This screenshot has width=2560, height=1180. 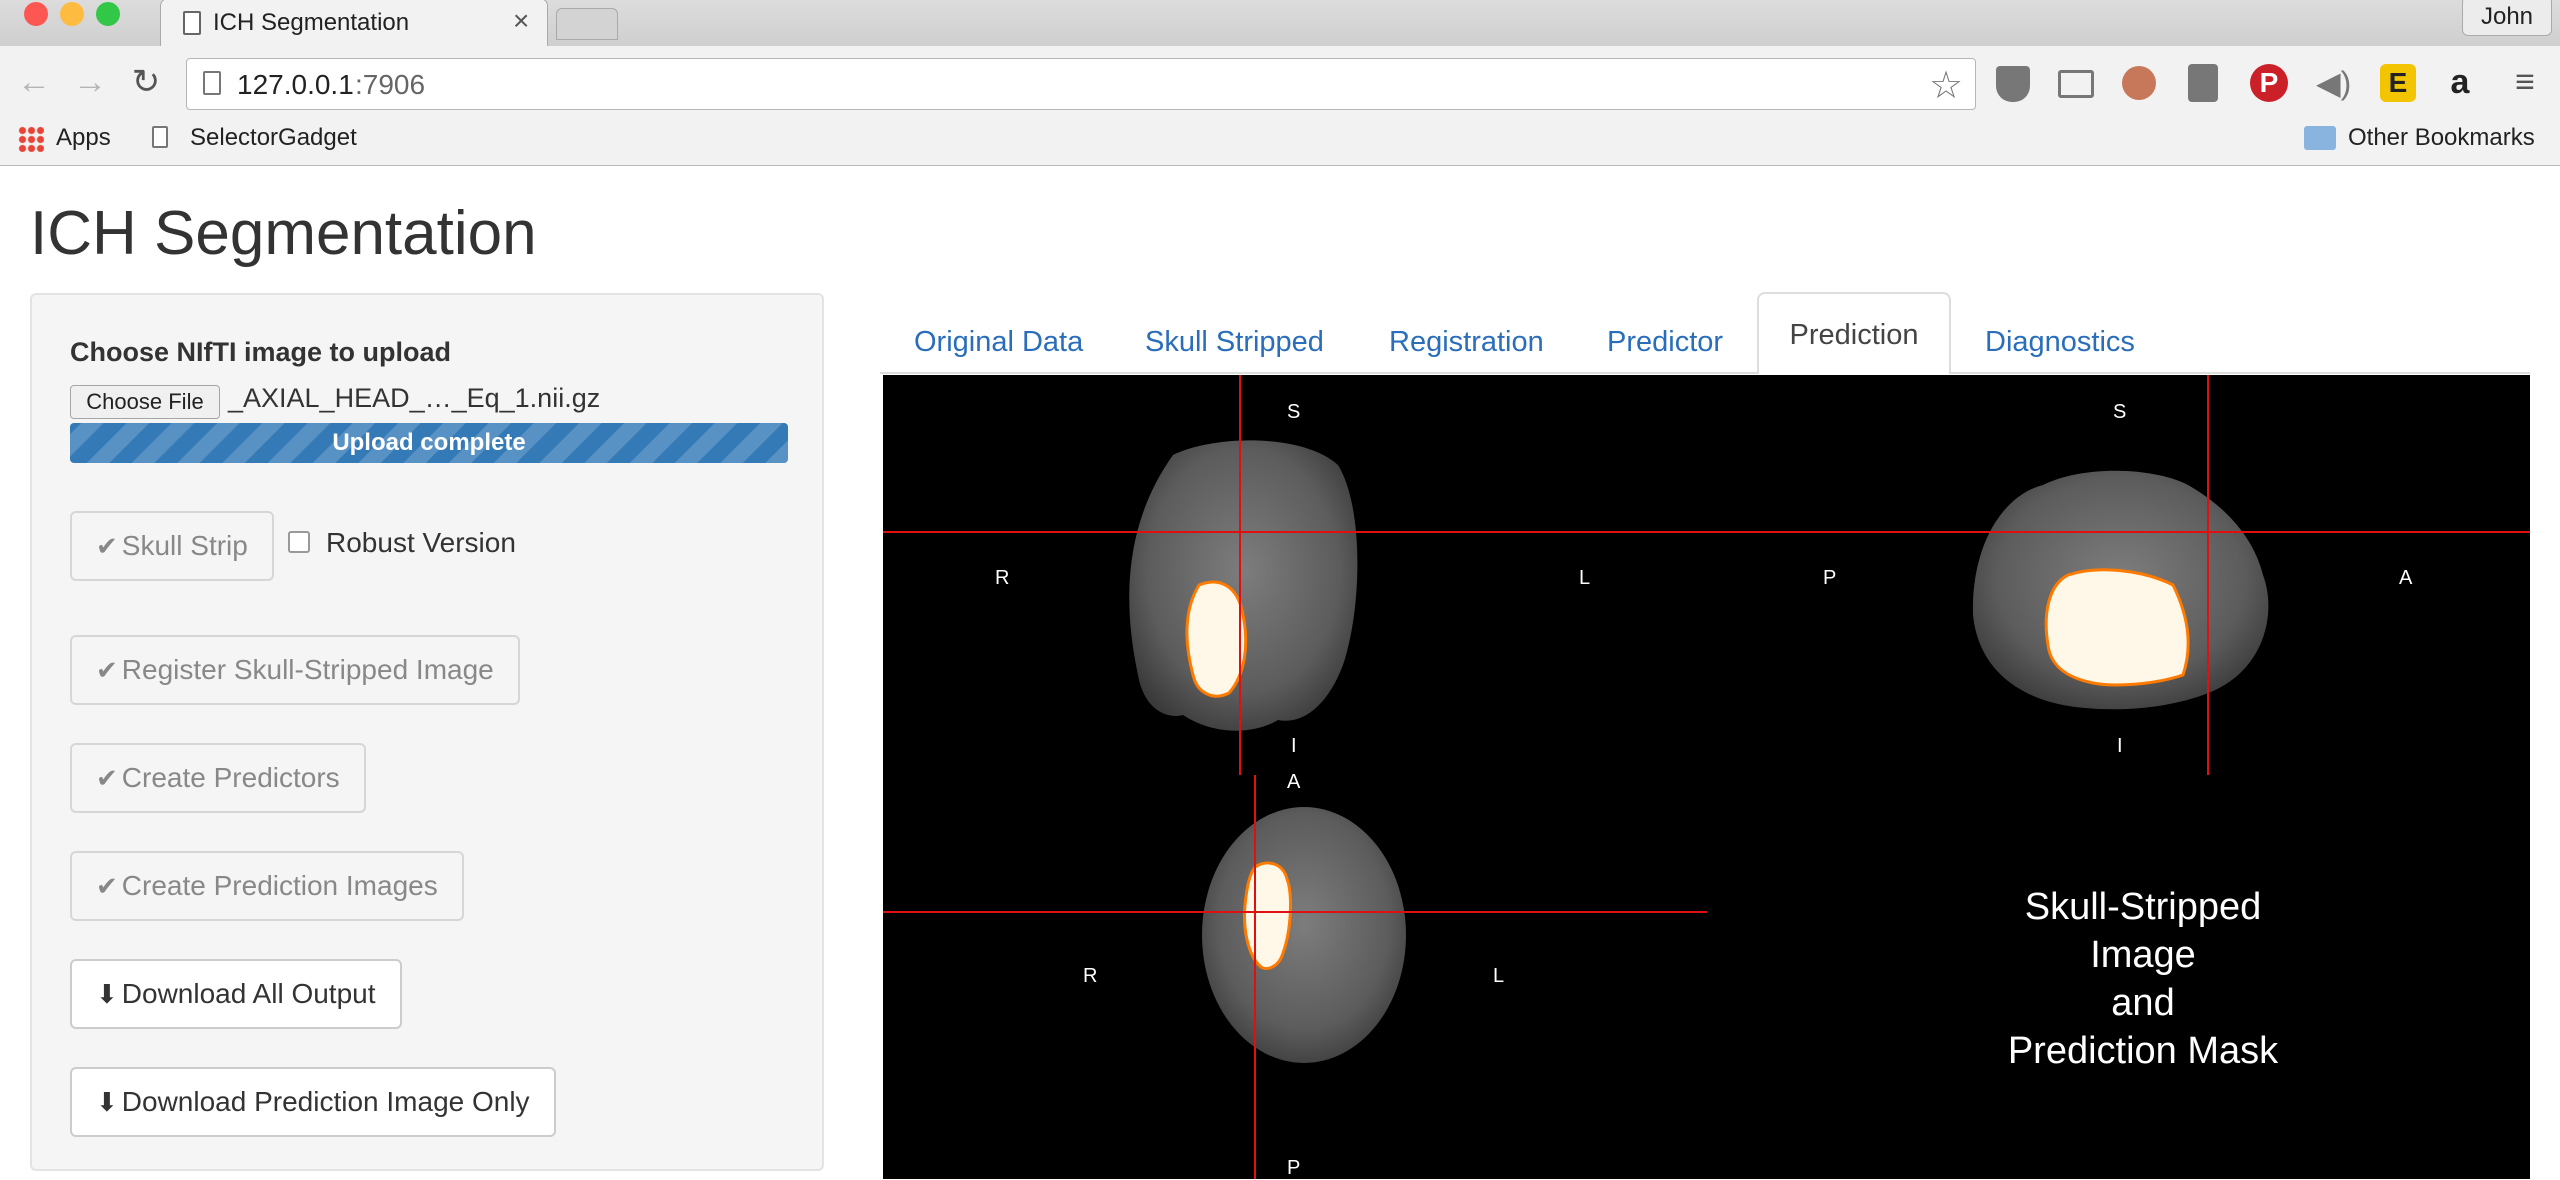 I want to click on caption-line: Image, so click(x=2143, y=955).